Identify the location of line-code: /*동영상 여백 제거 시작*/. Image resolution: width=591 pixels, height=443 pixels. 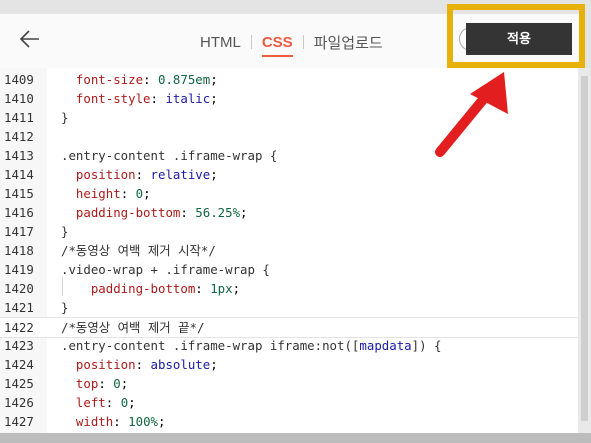
(138, 250).